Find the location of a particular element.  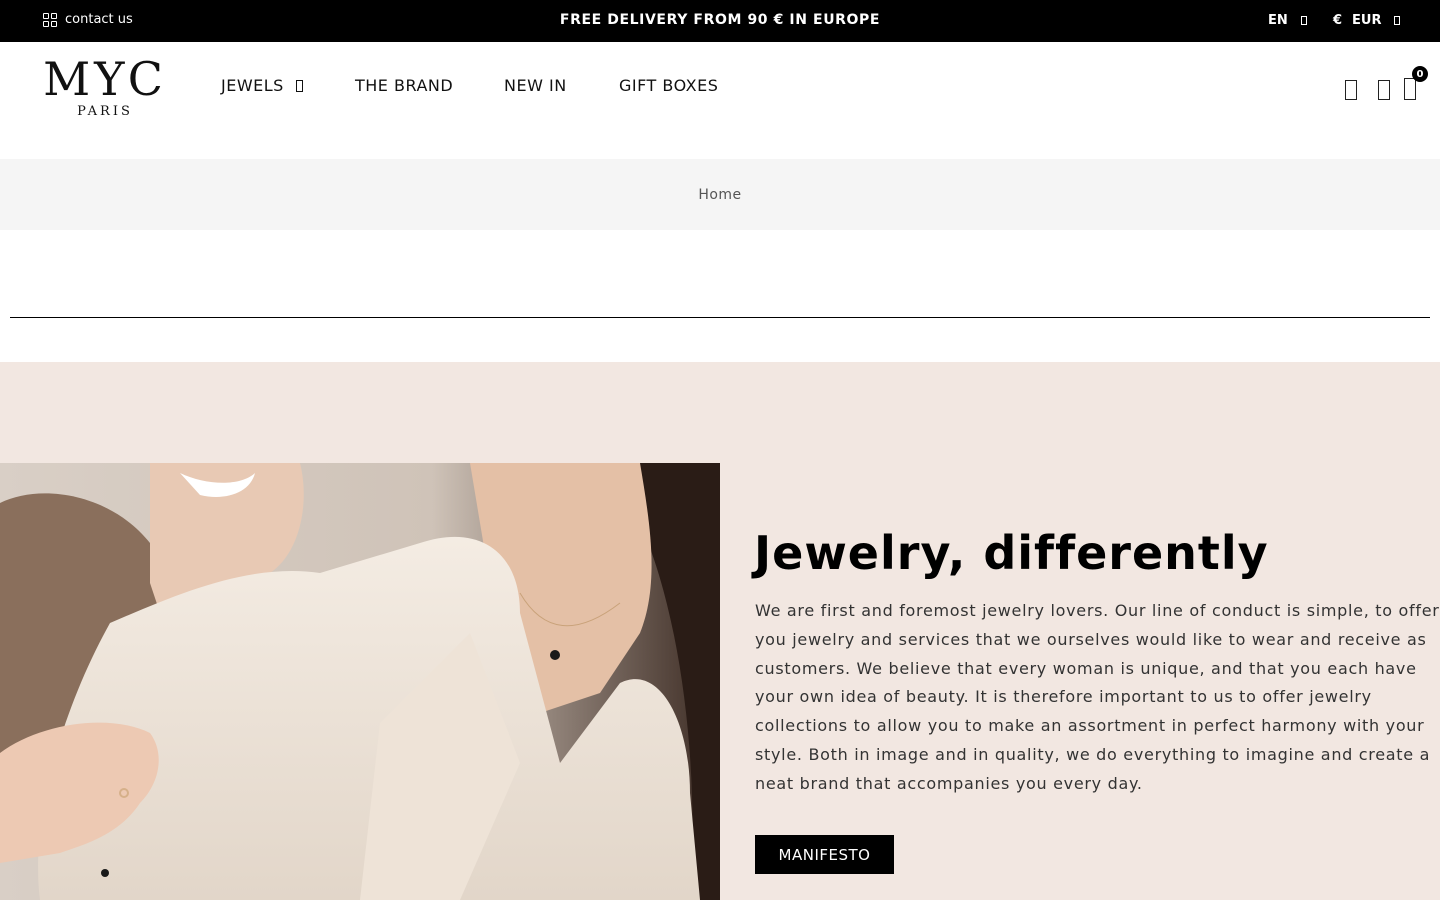

breadcrumb-home-link: Home is located at coordinates (719, 195).